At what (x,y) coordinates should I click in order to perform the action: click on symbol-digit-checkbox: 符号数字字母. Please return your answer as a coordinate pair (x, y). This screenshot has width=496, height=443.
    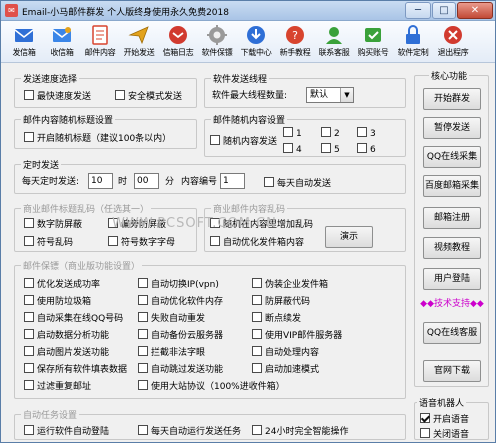
    Looking at the image, I should click on (141, 242).